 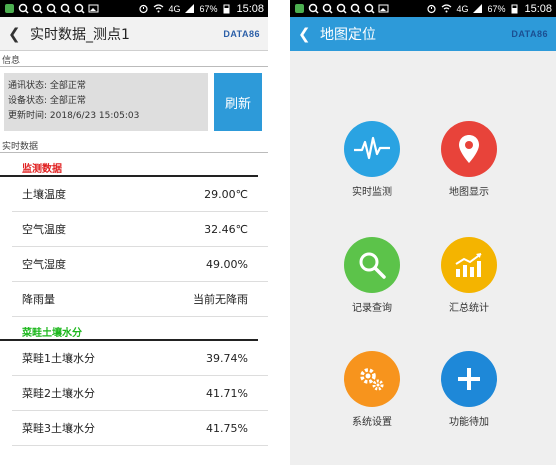 I want to click on data-row: 空气湿度 49.00%, so click(x=140, y=264).